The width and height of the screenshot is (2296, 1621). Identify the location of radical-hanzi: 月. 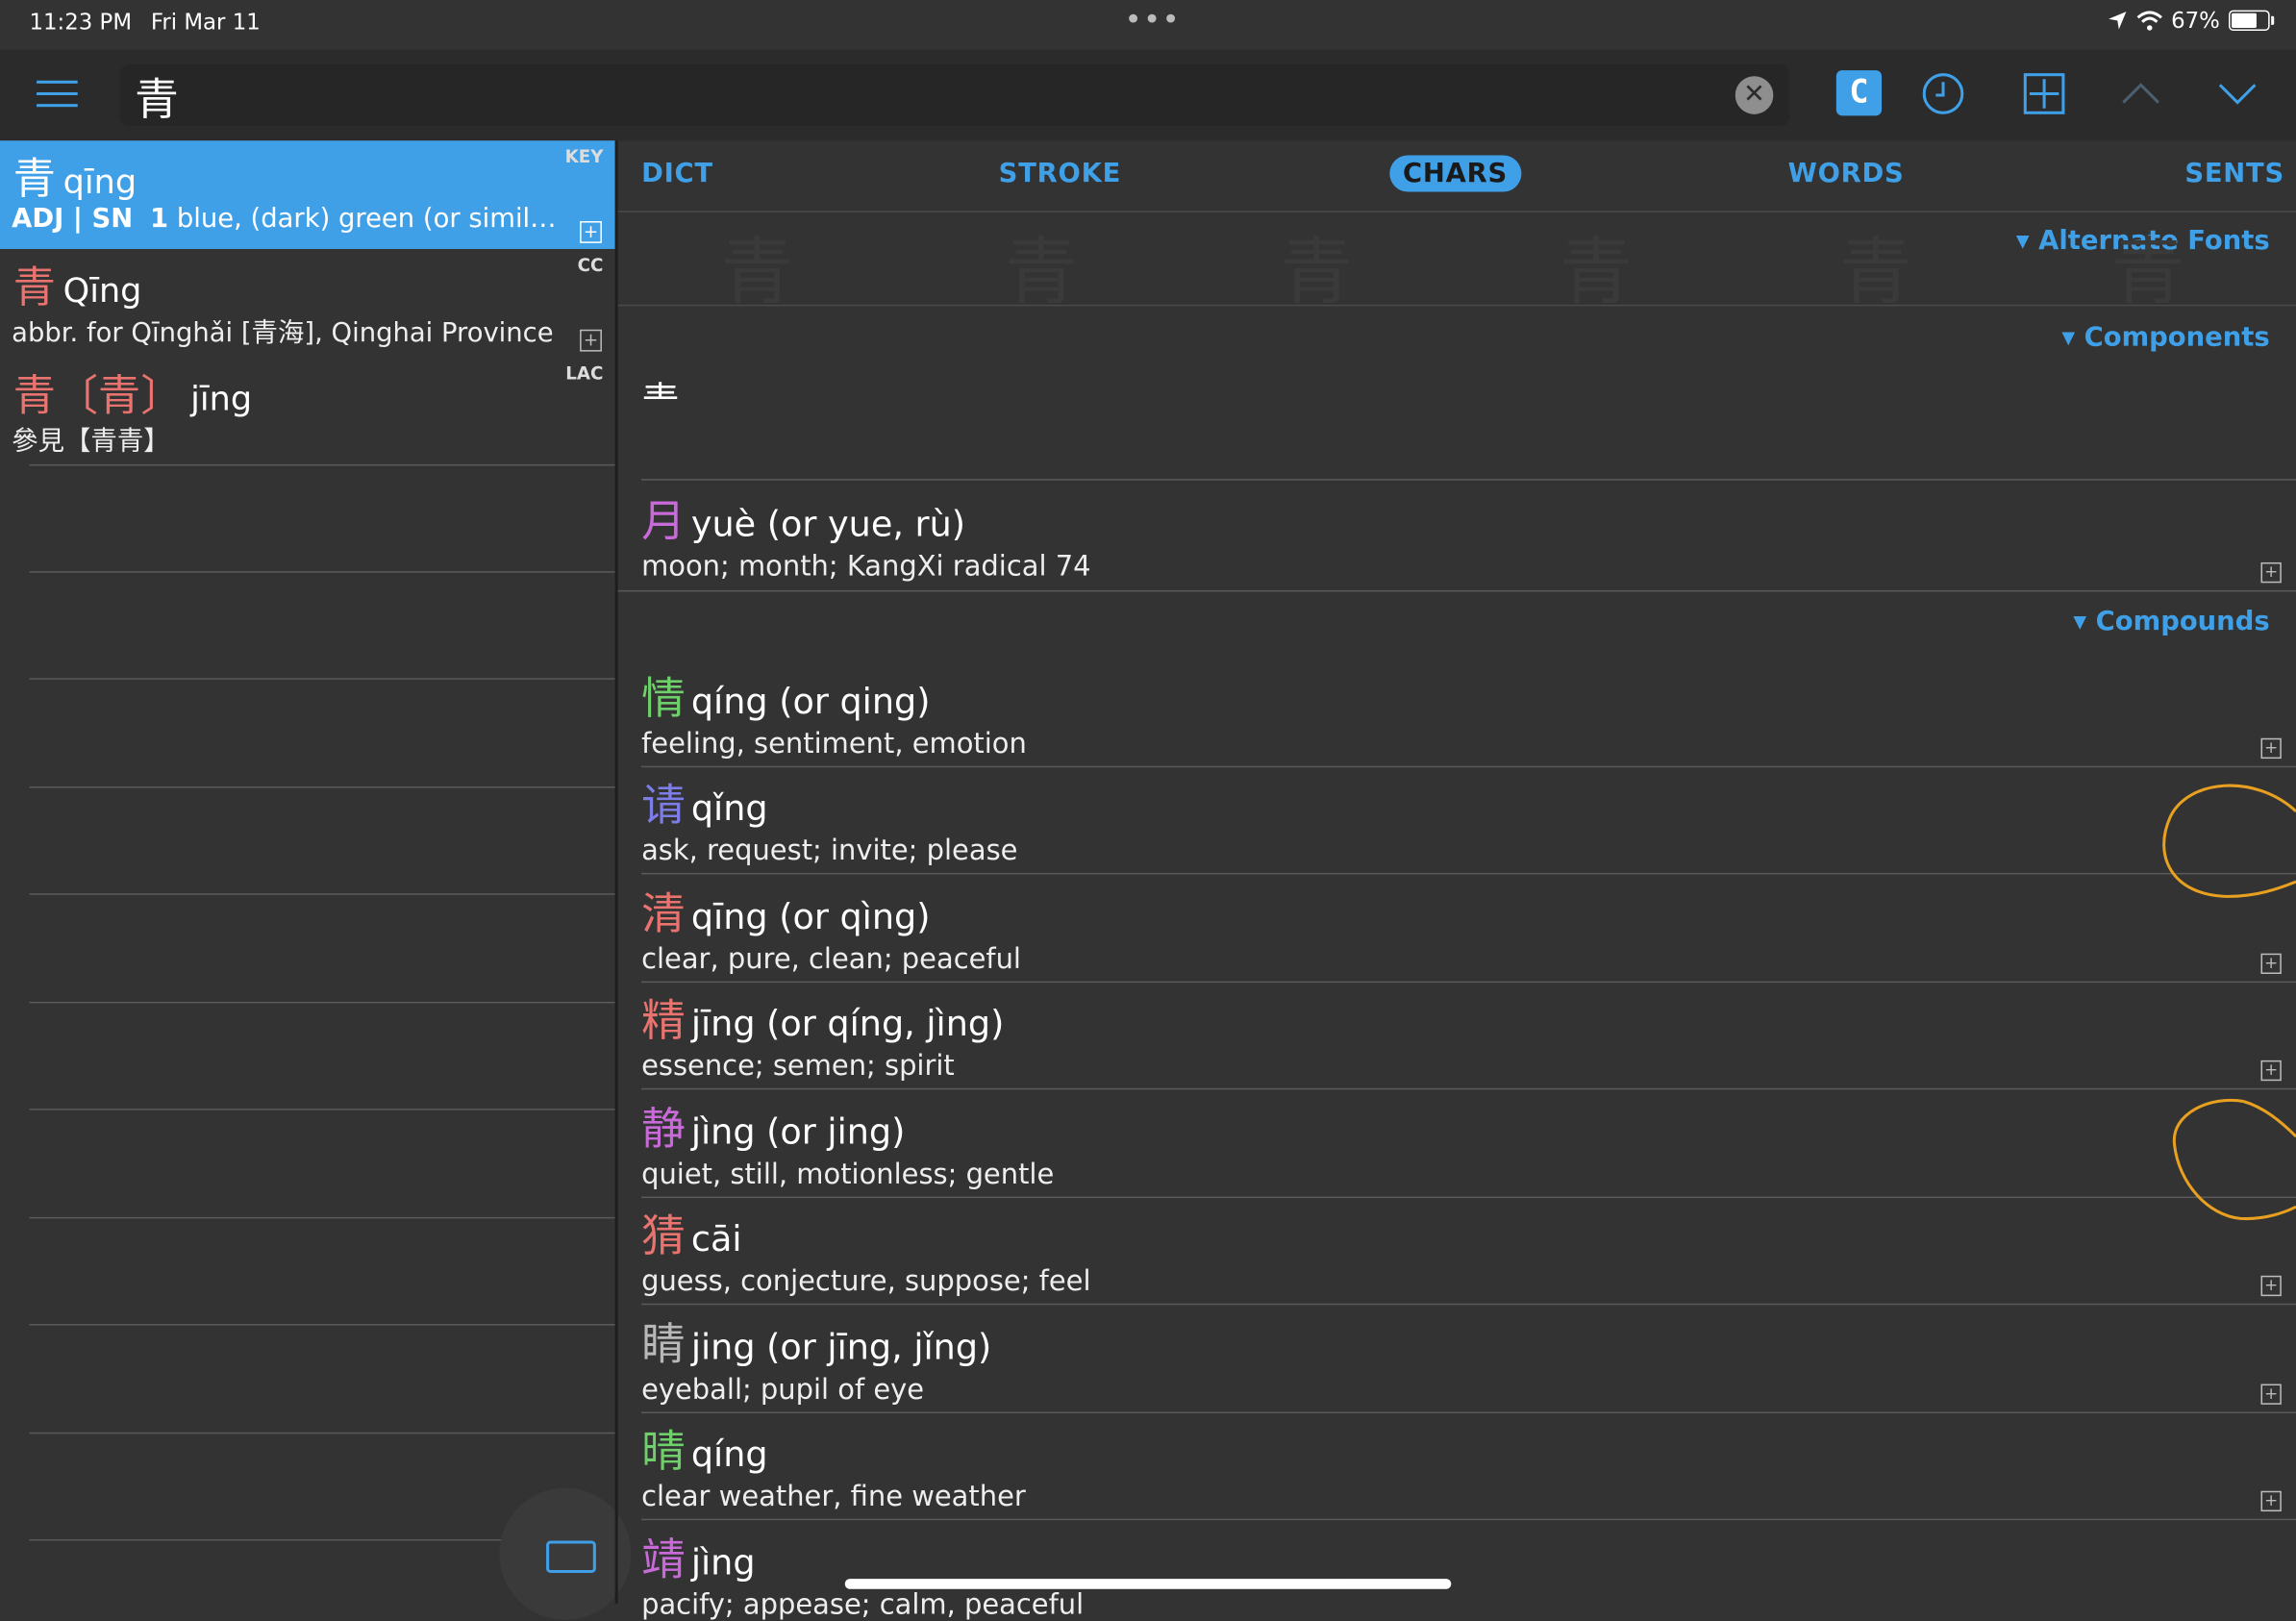
(663, 522).